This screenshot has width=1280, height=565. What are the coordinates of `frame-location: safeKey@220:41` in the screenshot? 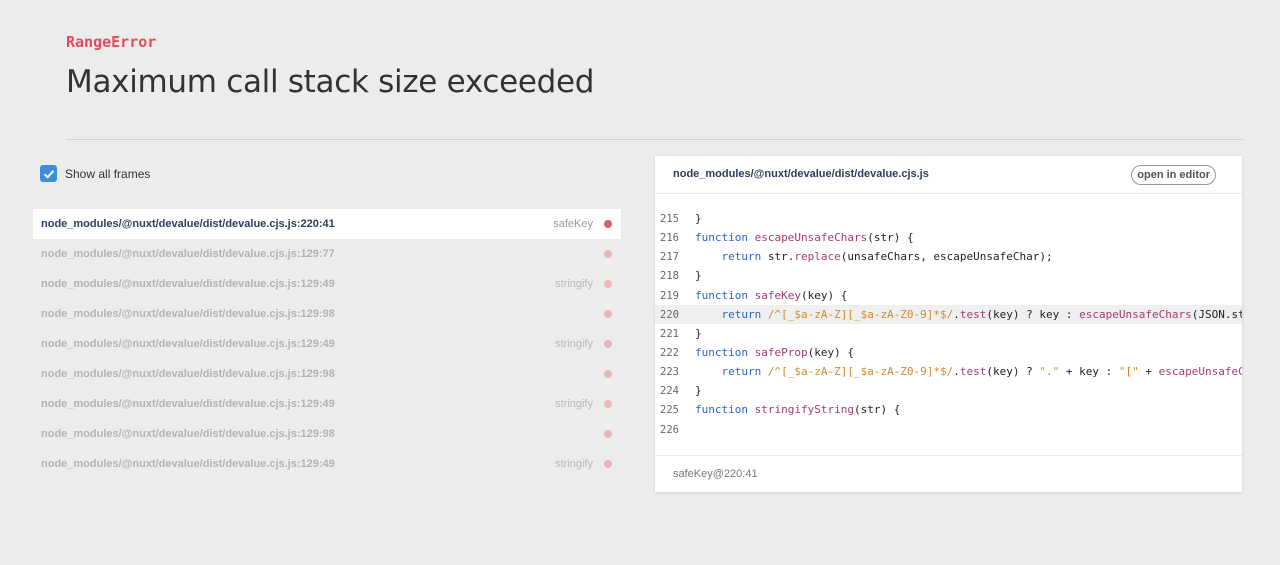 It's located at (715, 474).